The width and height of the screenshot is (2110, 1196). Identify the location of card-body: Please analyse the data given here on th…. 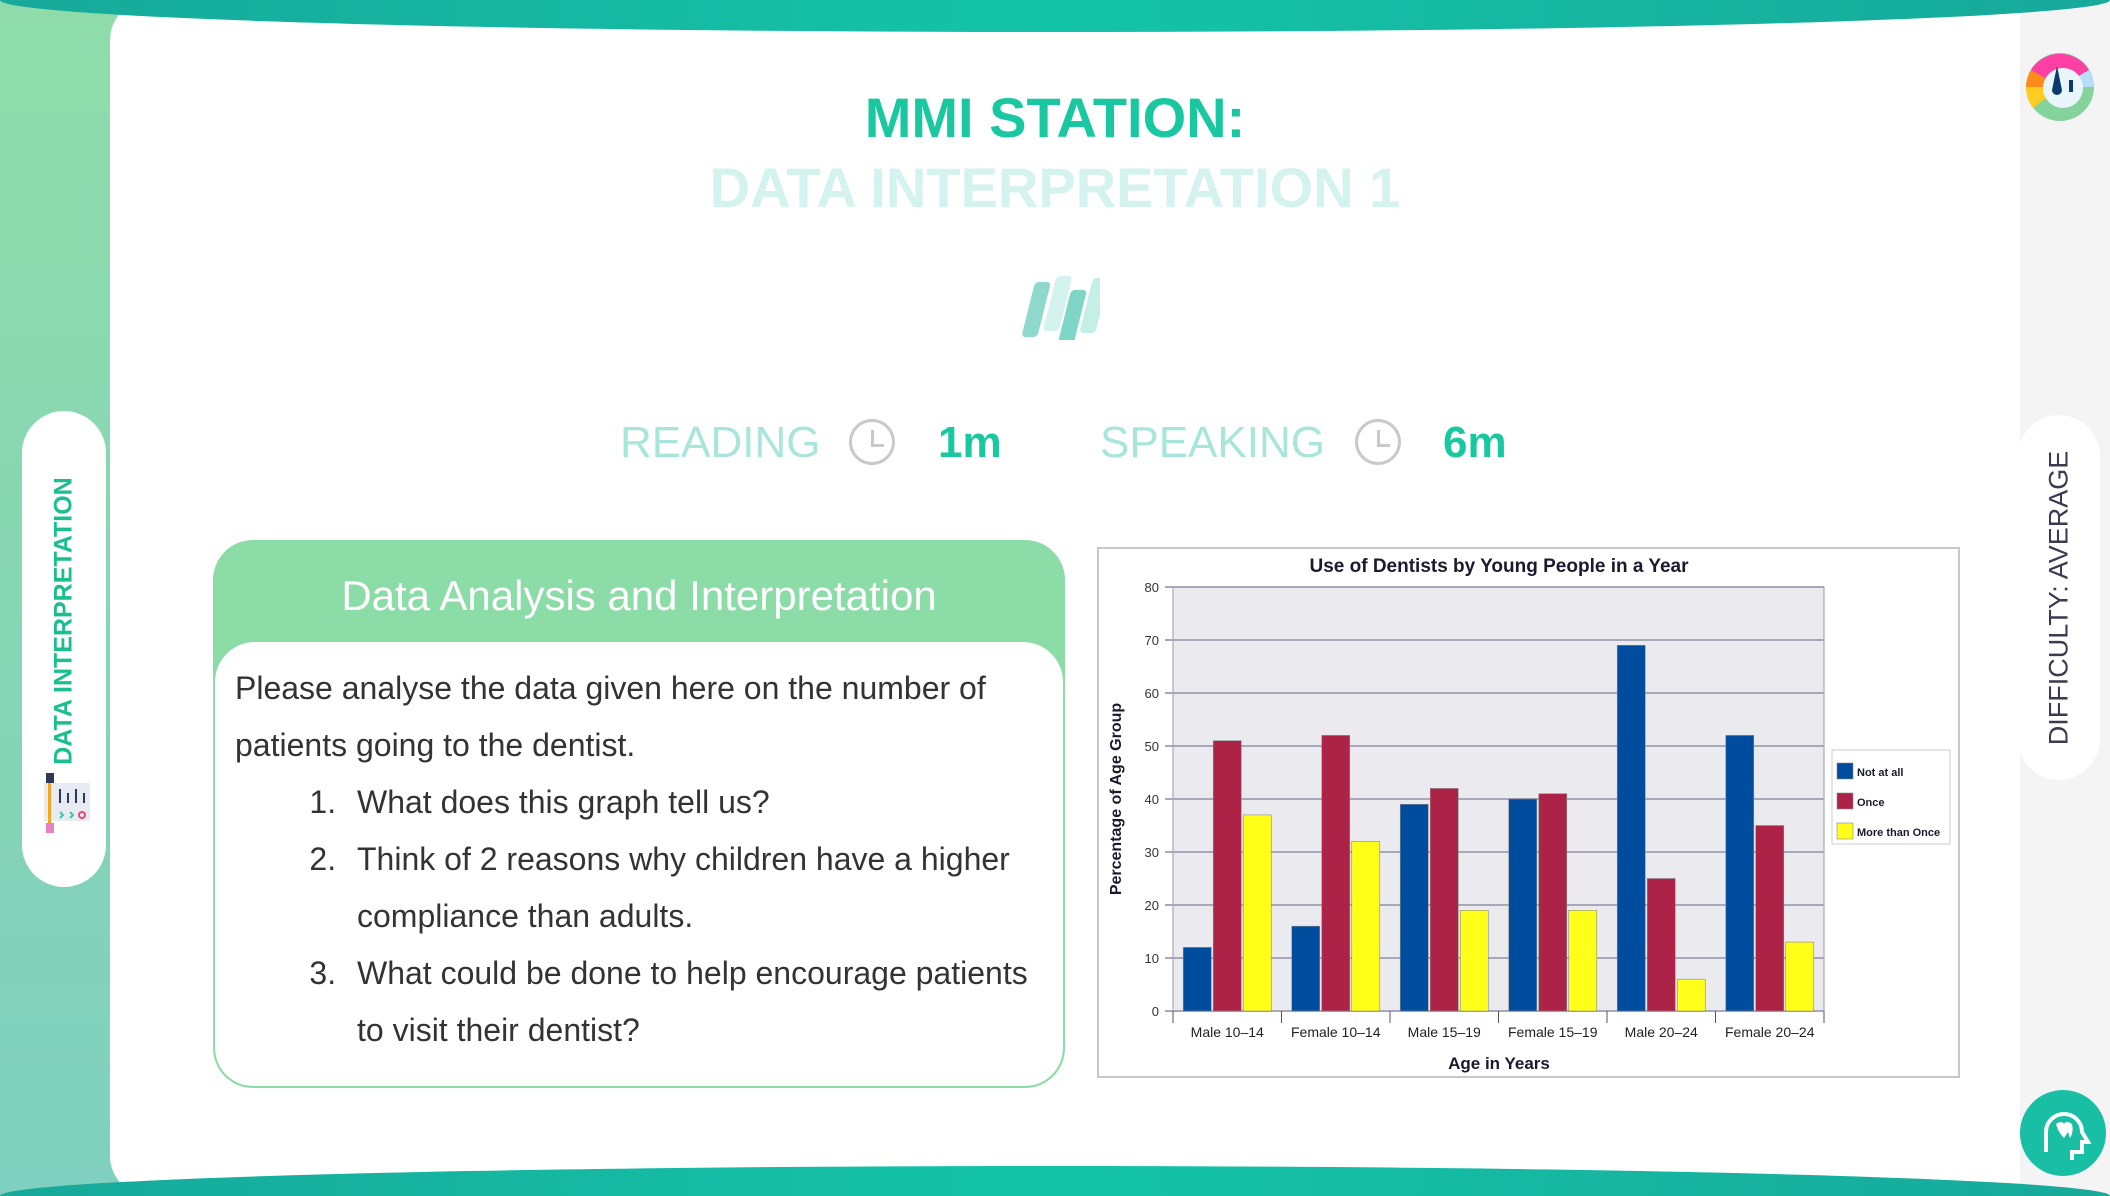
(639, 864).